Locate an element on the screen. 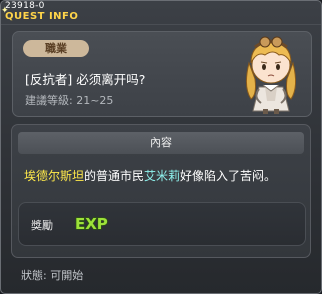 The image size is (322, 294). recommended-level: 建議等級: 21~25 is located at coordinates (69, 100).